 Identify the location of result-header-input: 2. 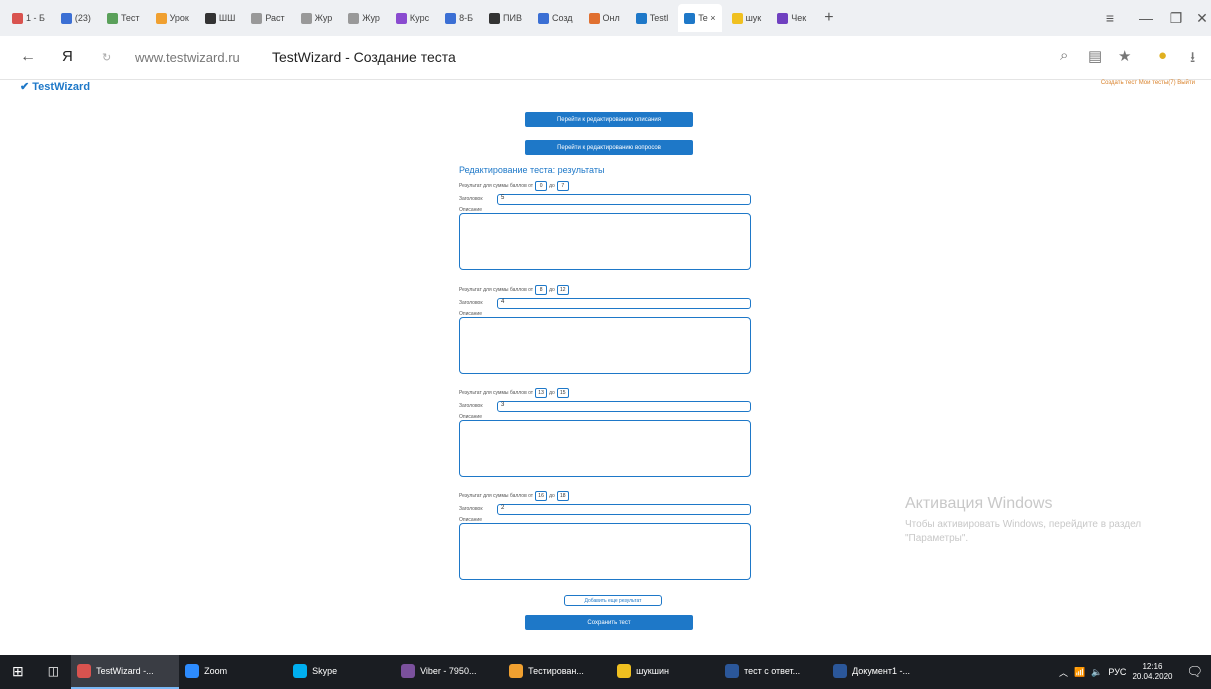
(624, 509).